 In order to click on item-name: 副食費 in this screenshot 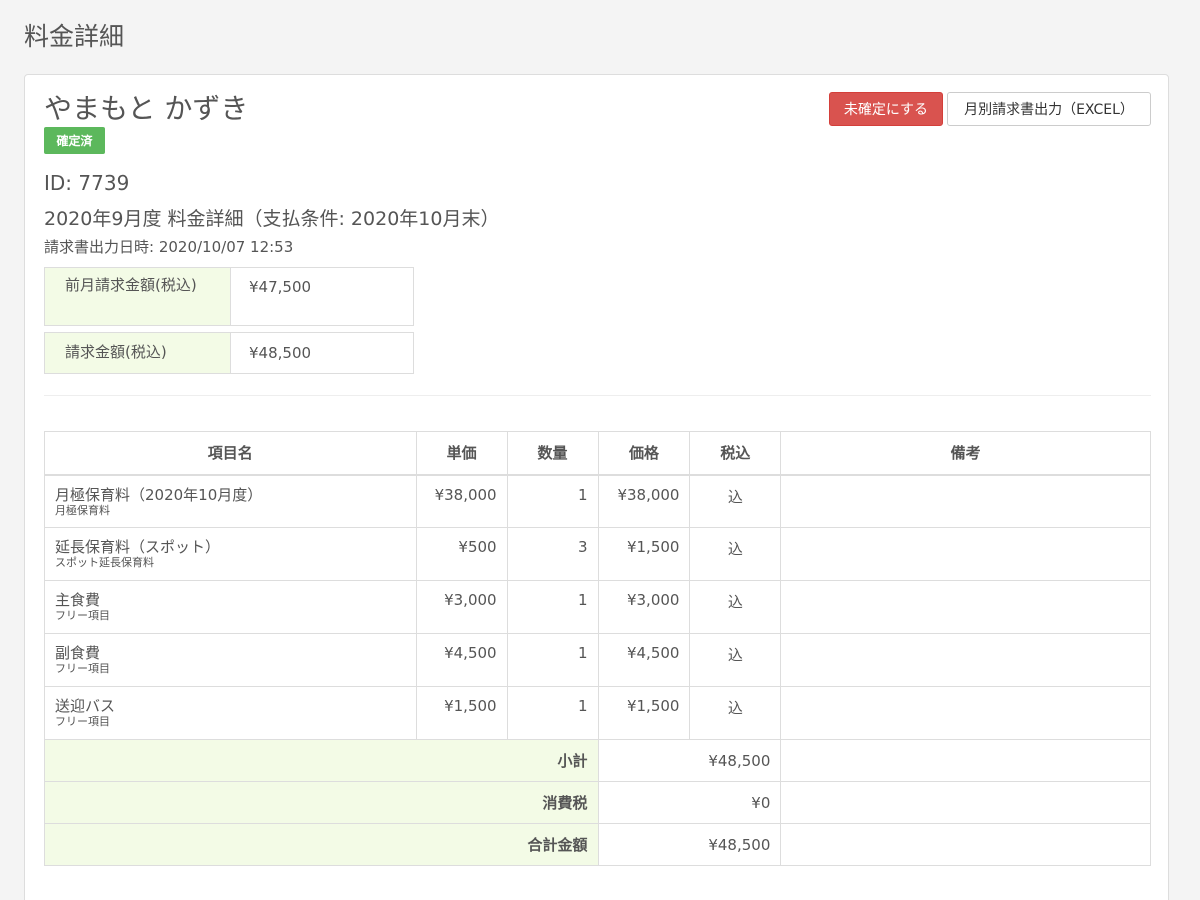, I will do `click(78, 653)`.